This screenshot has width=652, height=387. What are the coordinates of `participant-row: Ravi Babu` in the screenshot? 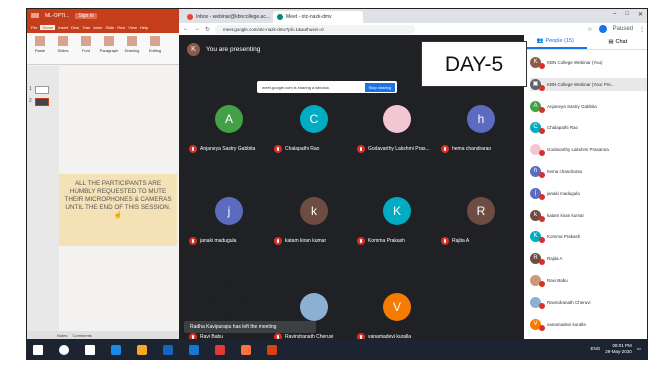 It's located at (588, 280).